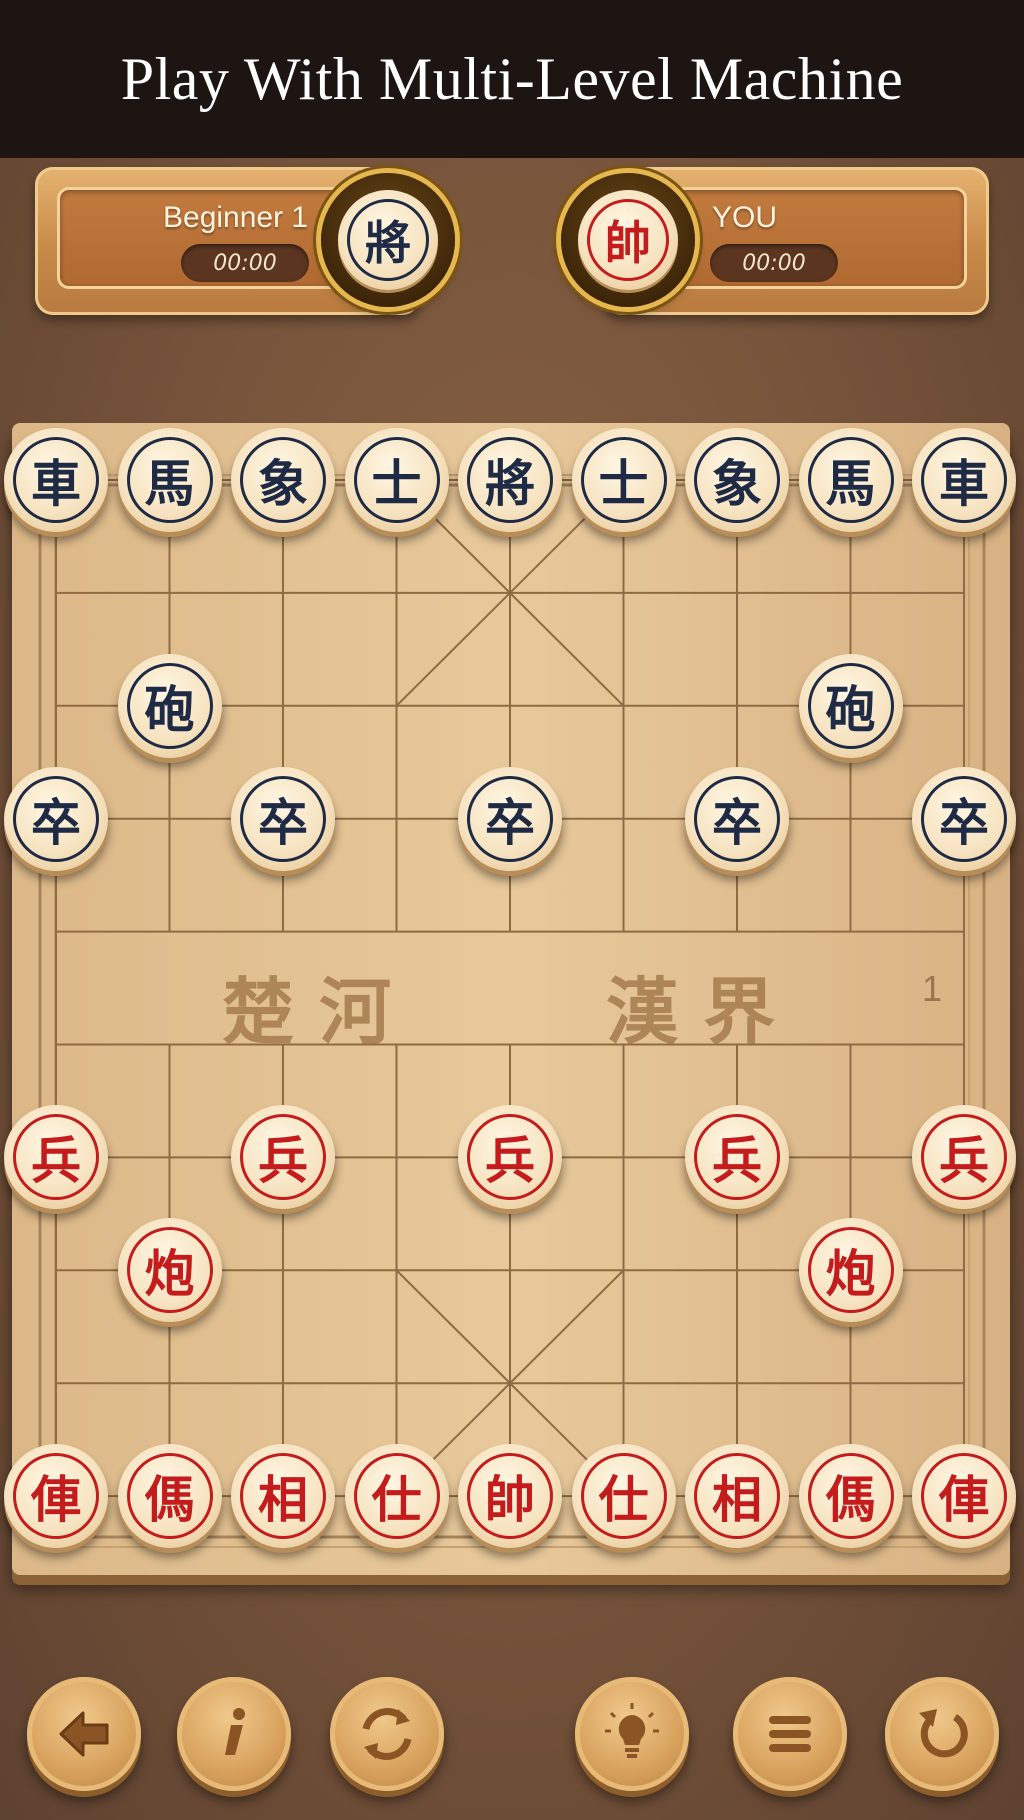 The height and width of the screenshot is (1820, 1024). I want to click on river-text-left: 楚 河, so click(307, 1011).